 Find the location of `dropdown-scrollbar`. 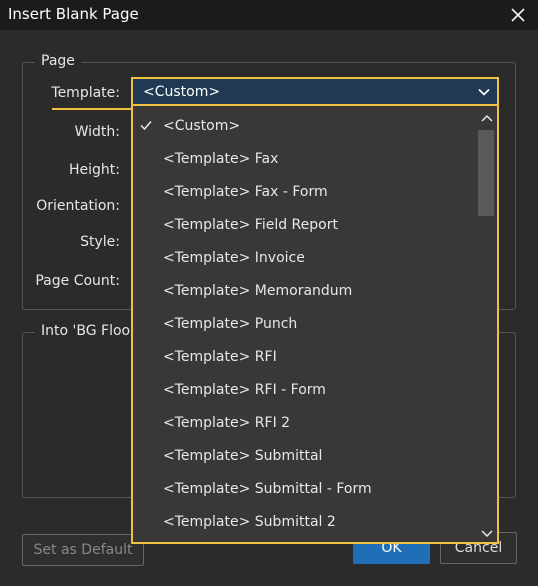

dropdown-scrollbar is located at coordinates (487, 324).